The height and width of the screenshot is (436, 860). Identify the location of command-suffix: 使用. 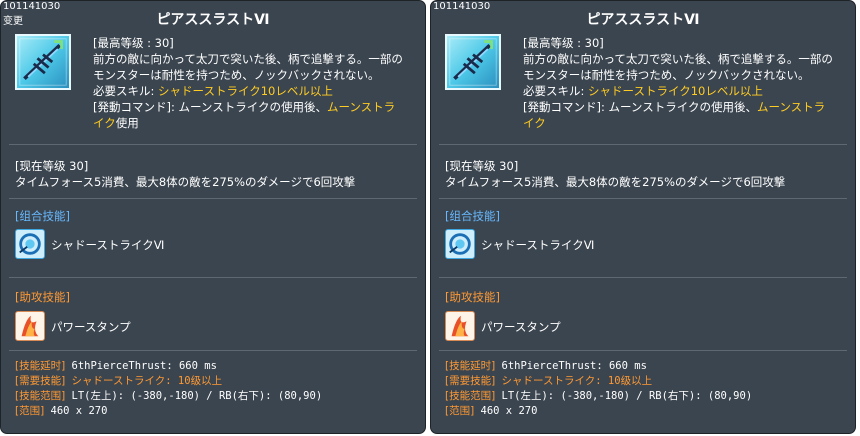
(127, 123).